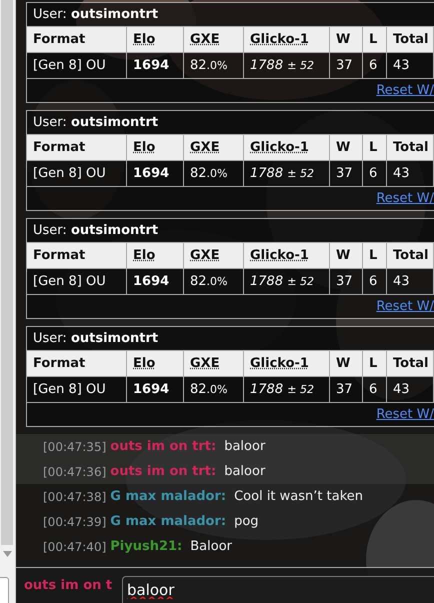 The height and width of the screenshot is (603, 434). Describe the element at coordinates (69, 585) in the screenshot. I see `composer-username: outs im on t` at that location.